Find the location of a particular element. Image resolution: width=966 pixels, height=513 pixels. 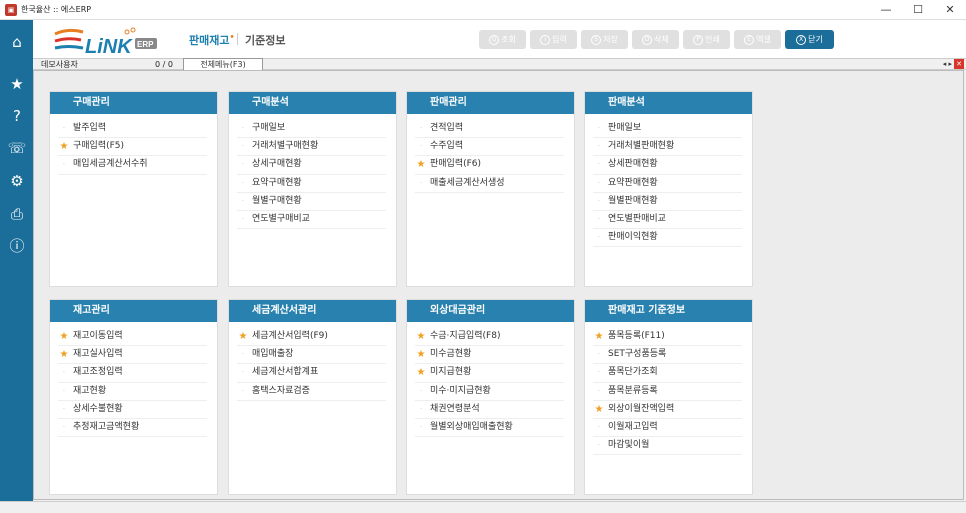

menu-item: · 연도별구매비교 is located at coordinates (311, 220).